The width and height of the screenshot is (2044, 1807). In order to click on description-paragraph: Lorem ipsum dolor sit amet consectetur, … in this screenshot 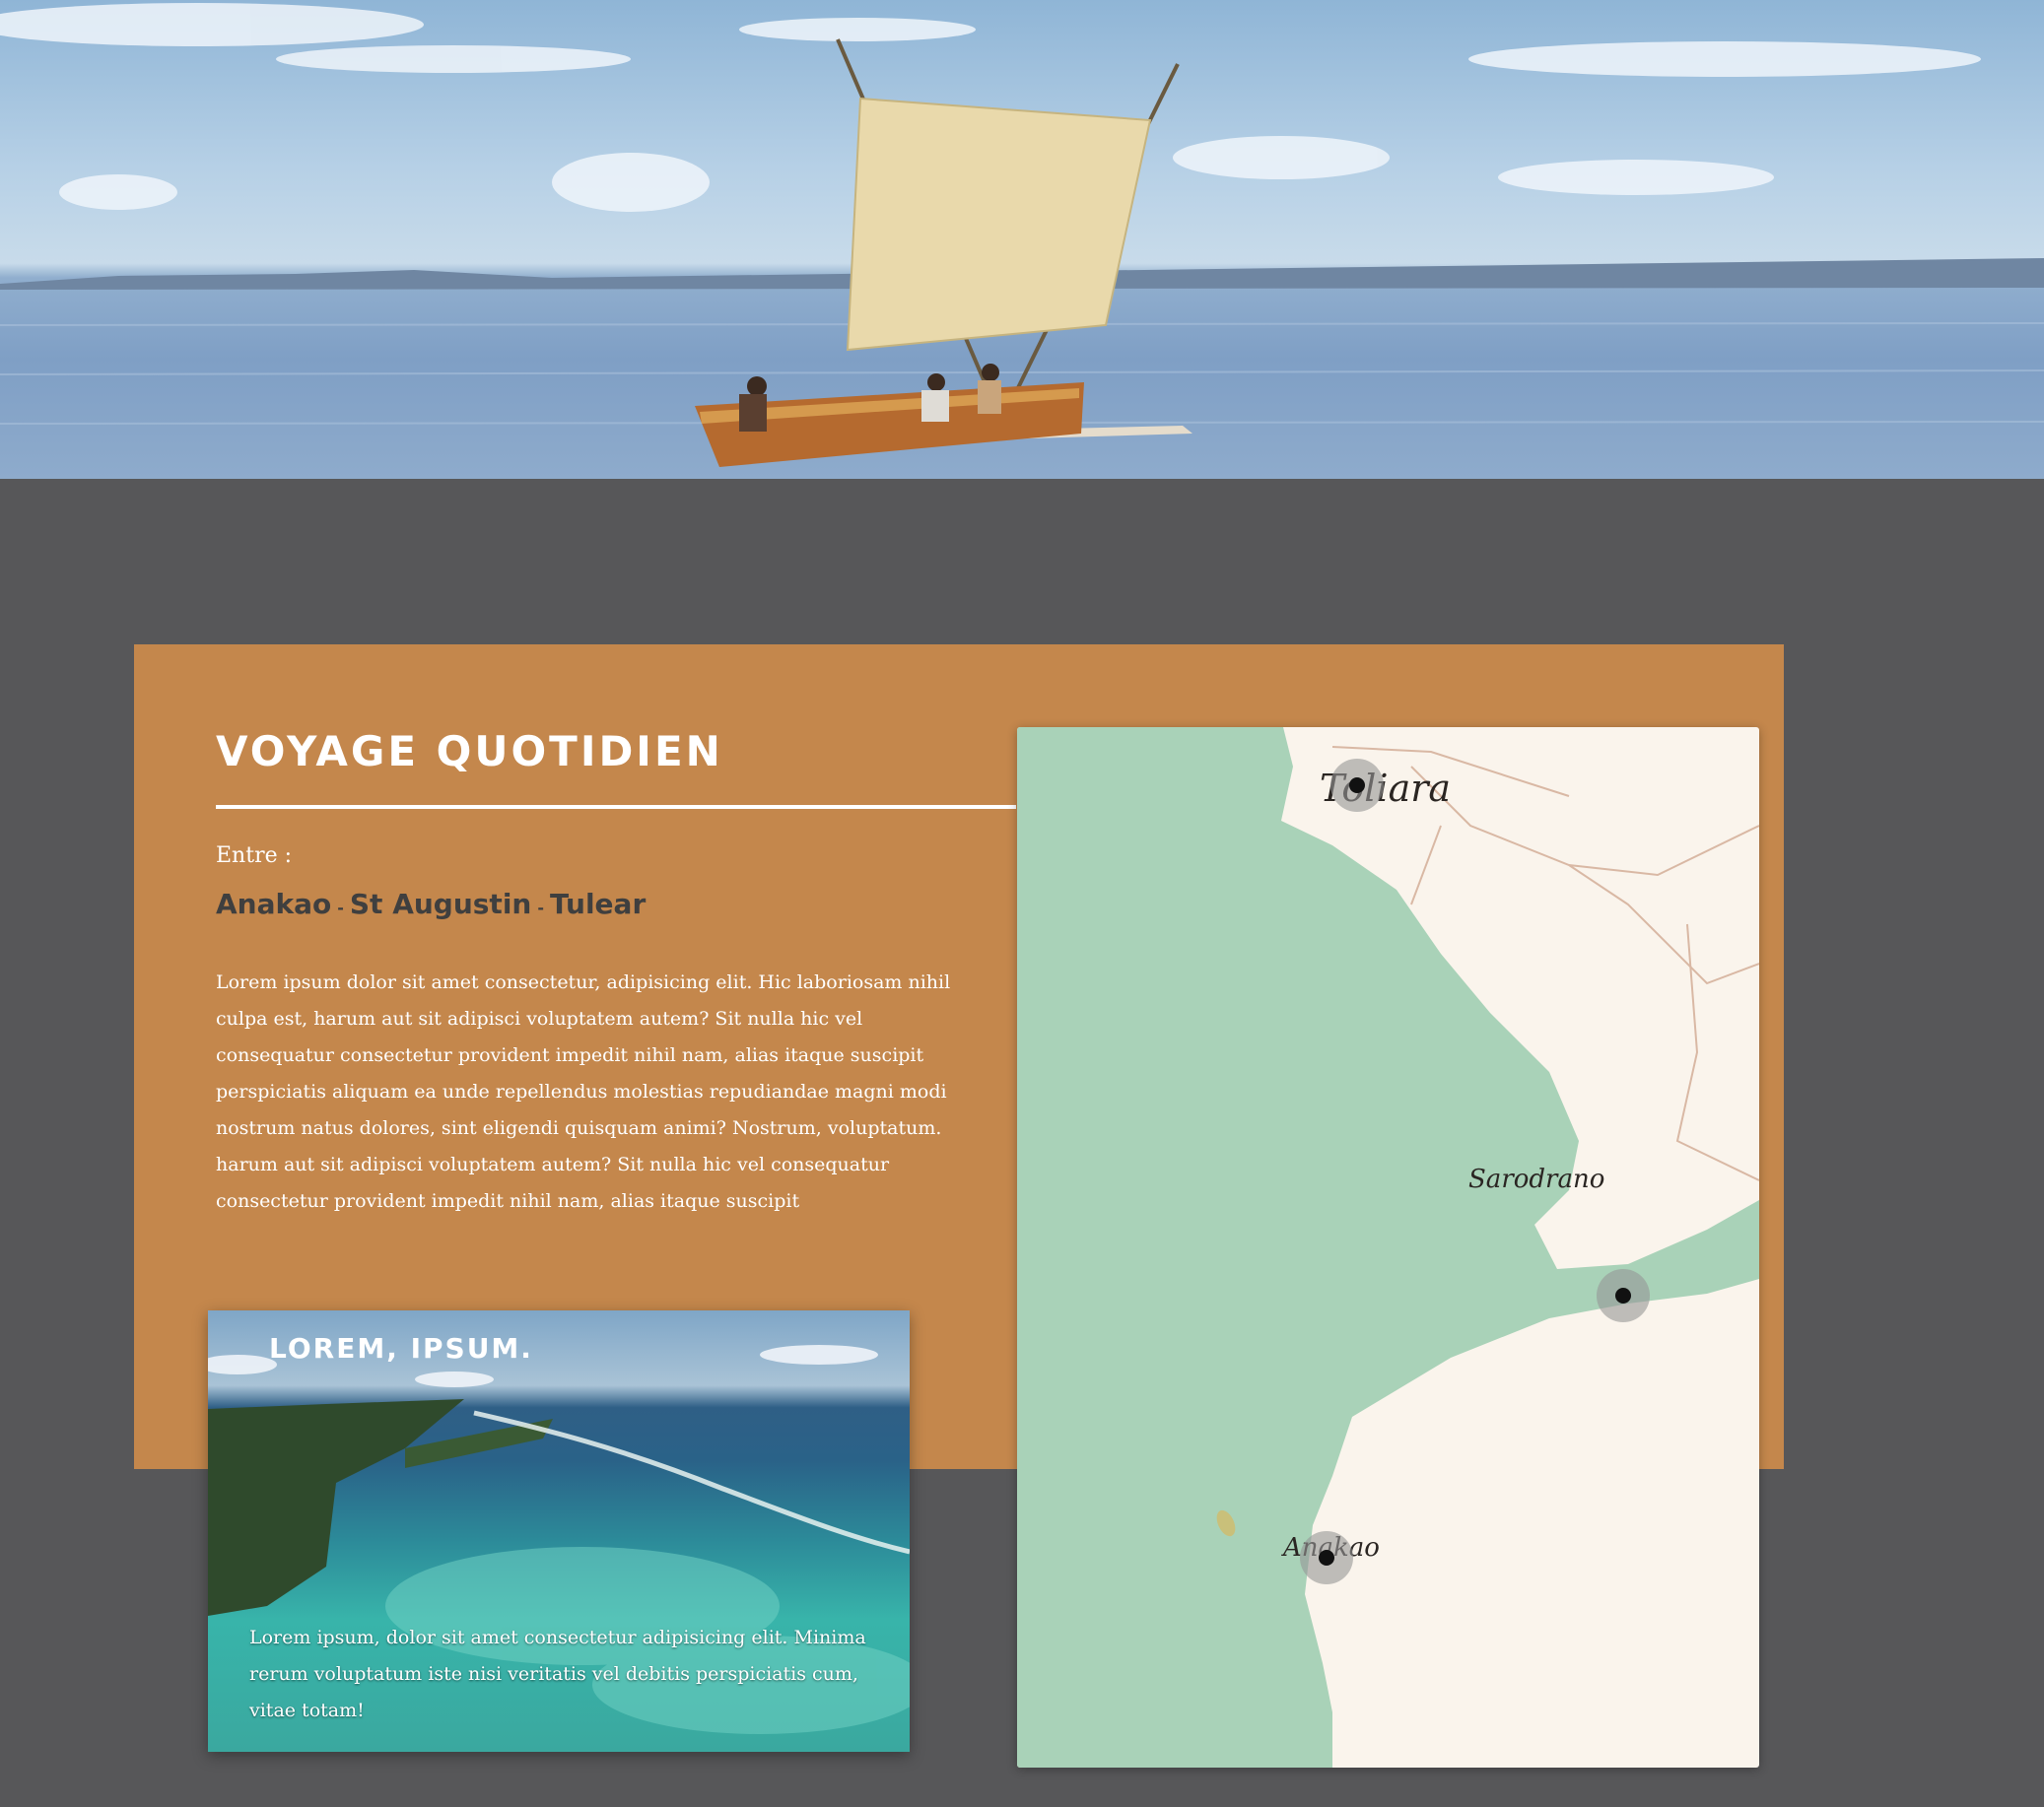, I will do `click(583, 1092)`.